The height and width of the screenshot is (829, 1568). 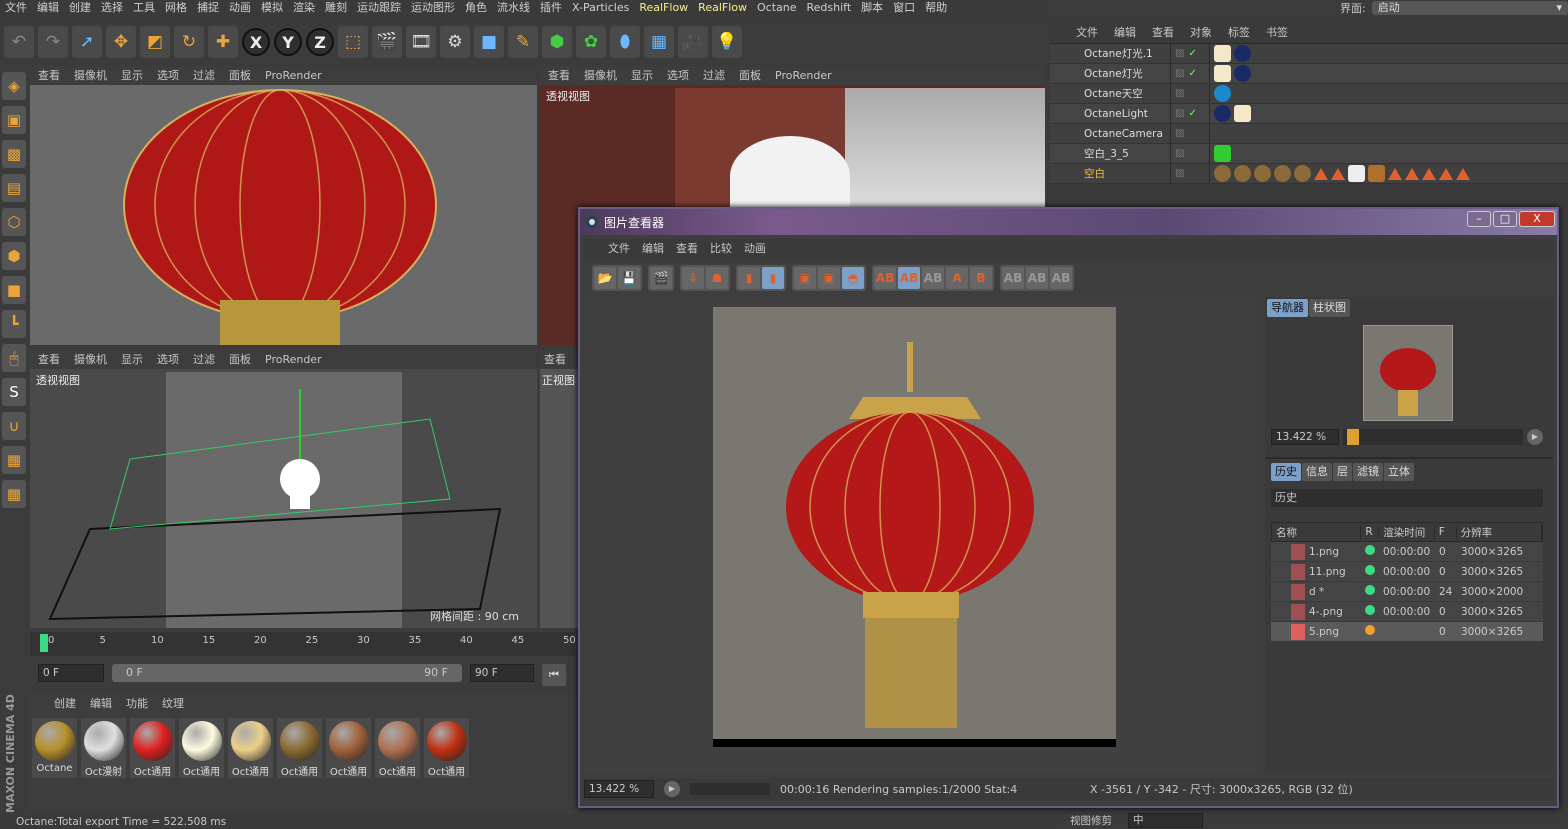 I want to click on history-row: 1.png 00:00:00 0 3000×3265, so click(x=1407, y=552).